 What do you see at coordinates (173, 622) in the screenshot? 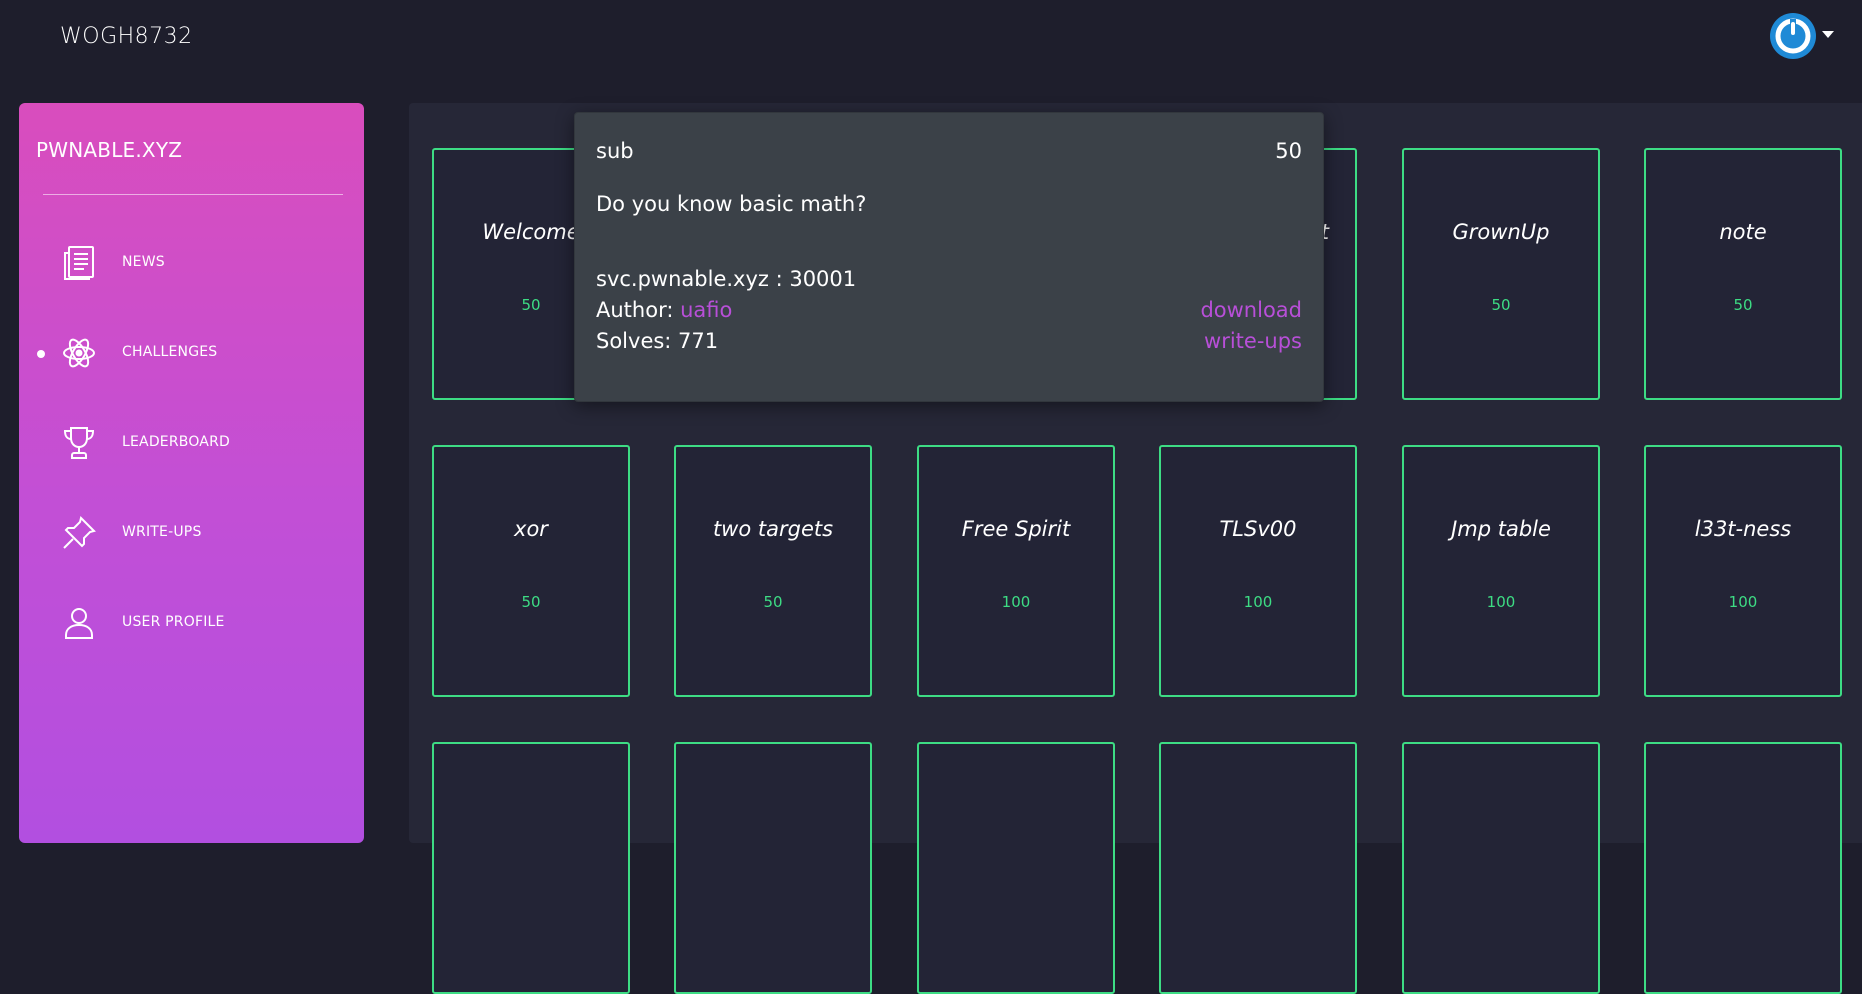
I see `sidebar-item-label: USER PROFILE` at bounding box center [173, 622].